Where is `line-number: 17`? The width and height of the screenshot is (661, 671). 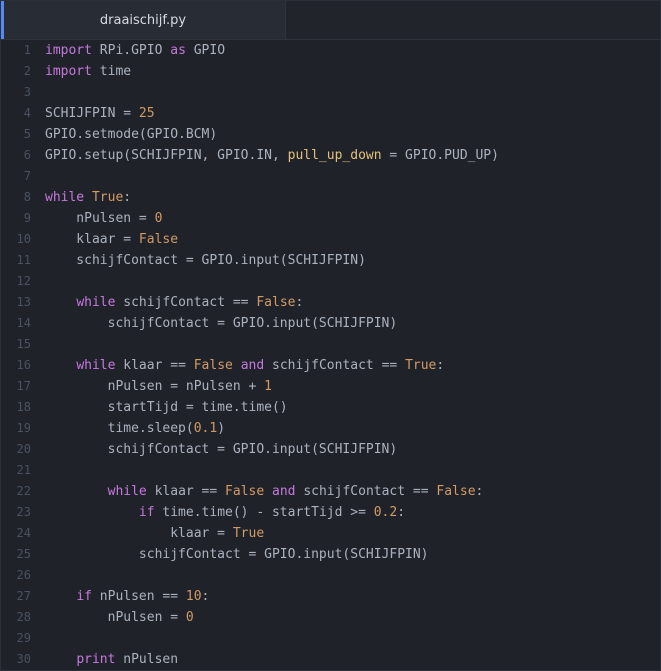
line-number: 17 is located at coordinates (23, 386).